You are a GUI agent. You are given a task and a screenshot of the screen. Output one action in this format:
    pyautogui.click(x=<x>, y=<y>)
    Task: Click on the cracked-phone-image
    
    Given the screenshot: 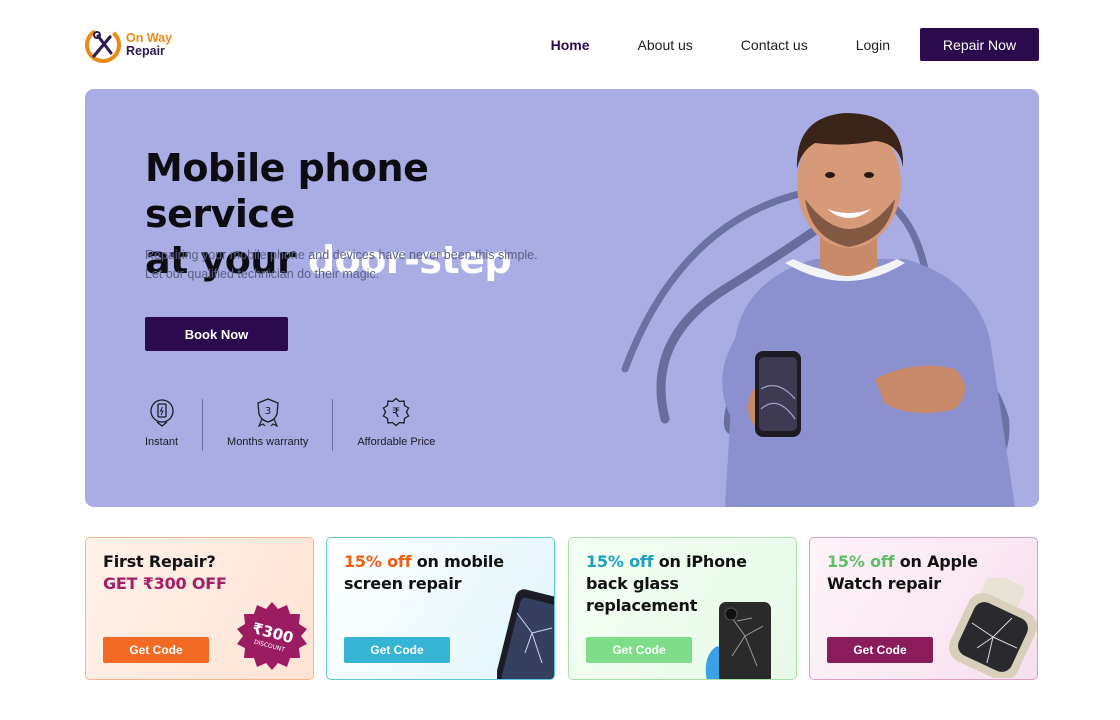 What is the action you would take?
    pyautogui.click(x=525, y=634)
    